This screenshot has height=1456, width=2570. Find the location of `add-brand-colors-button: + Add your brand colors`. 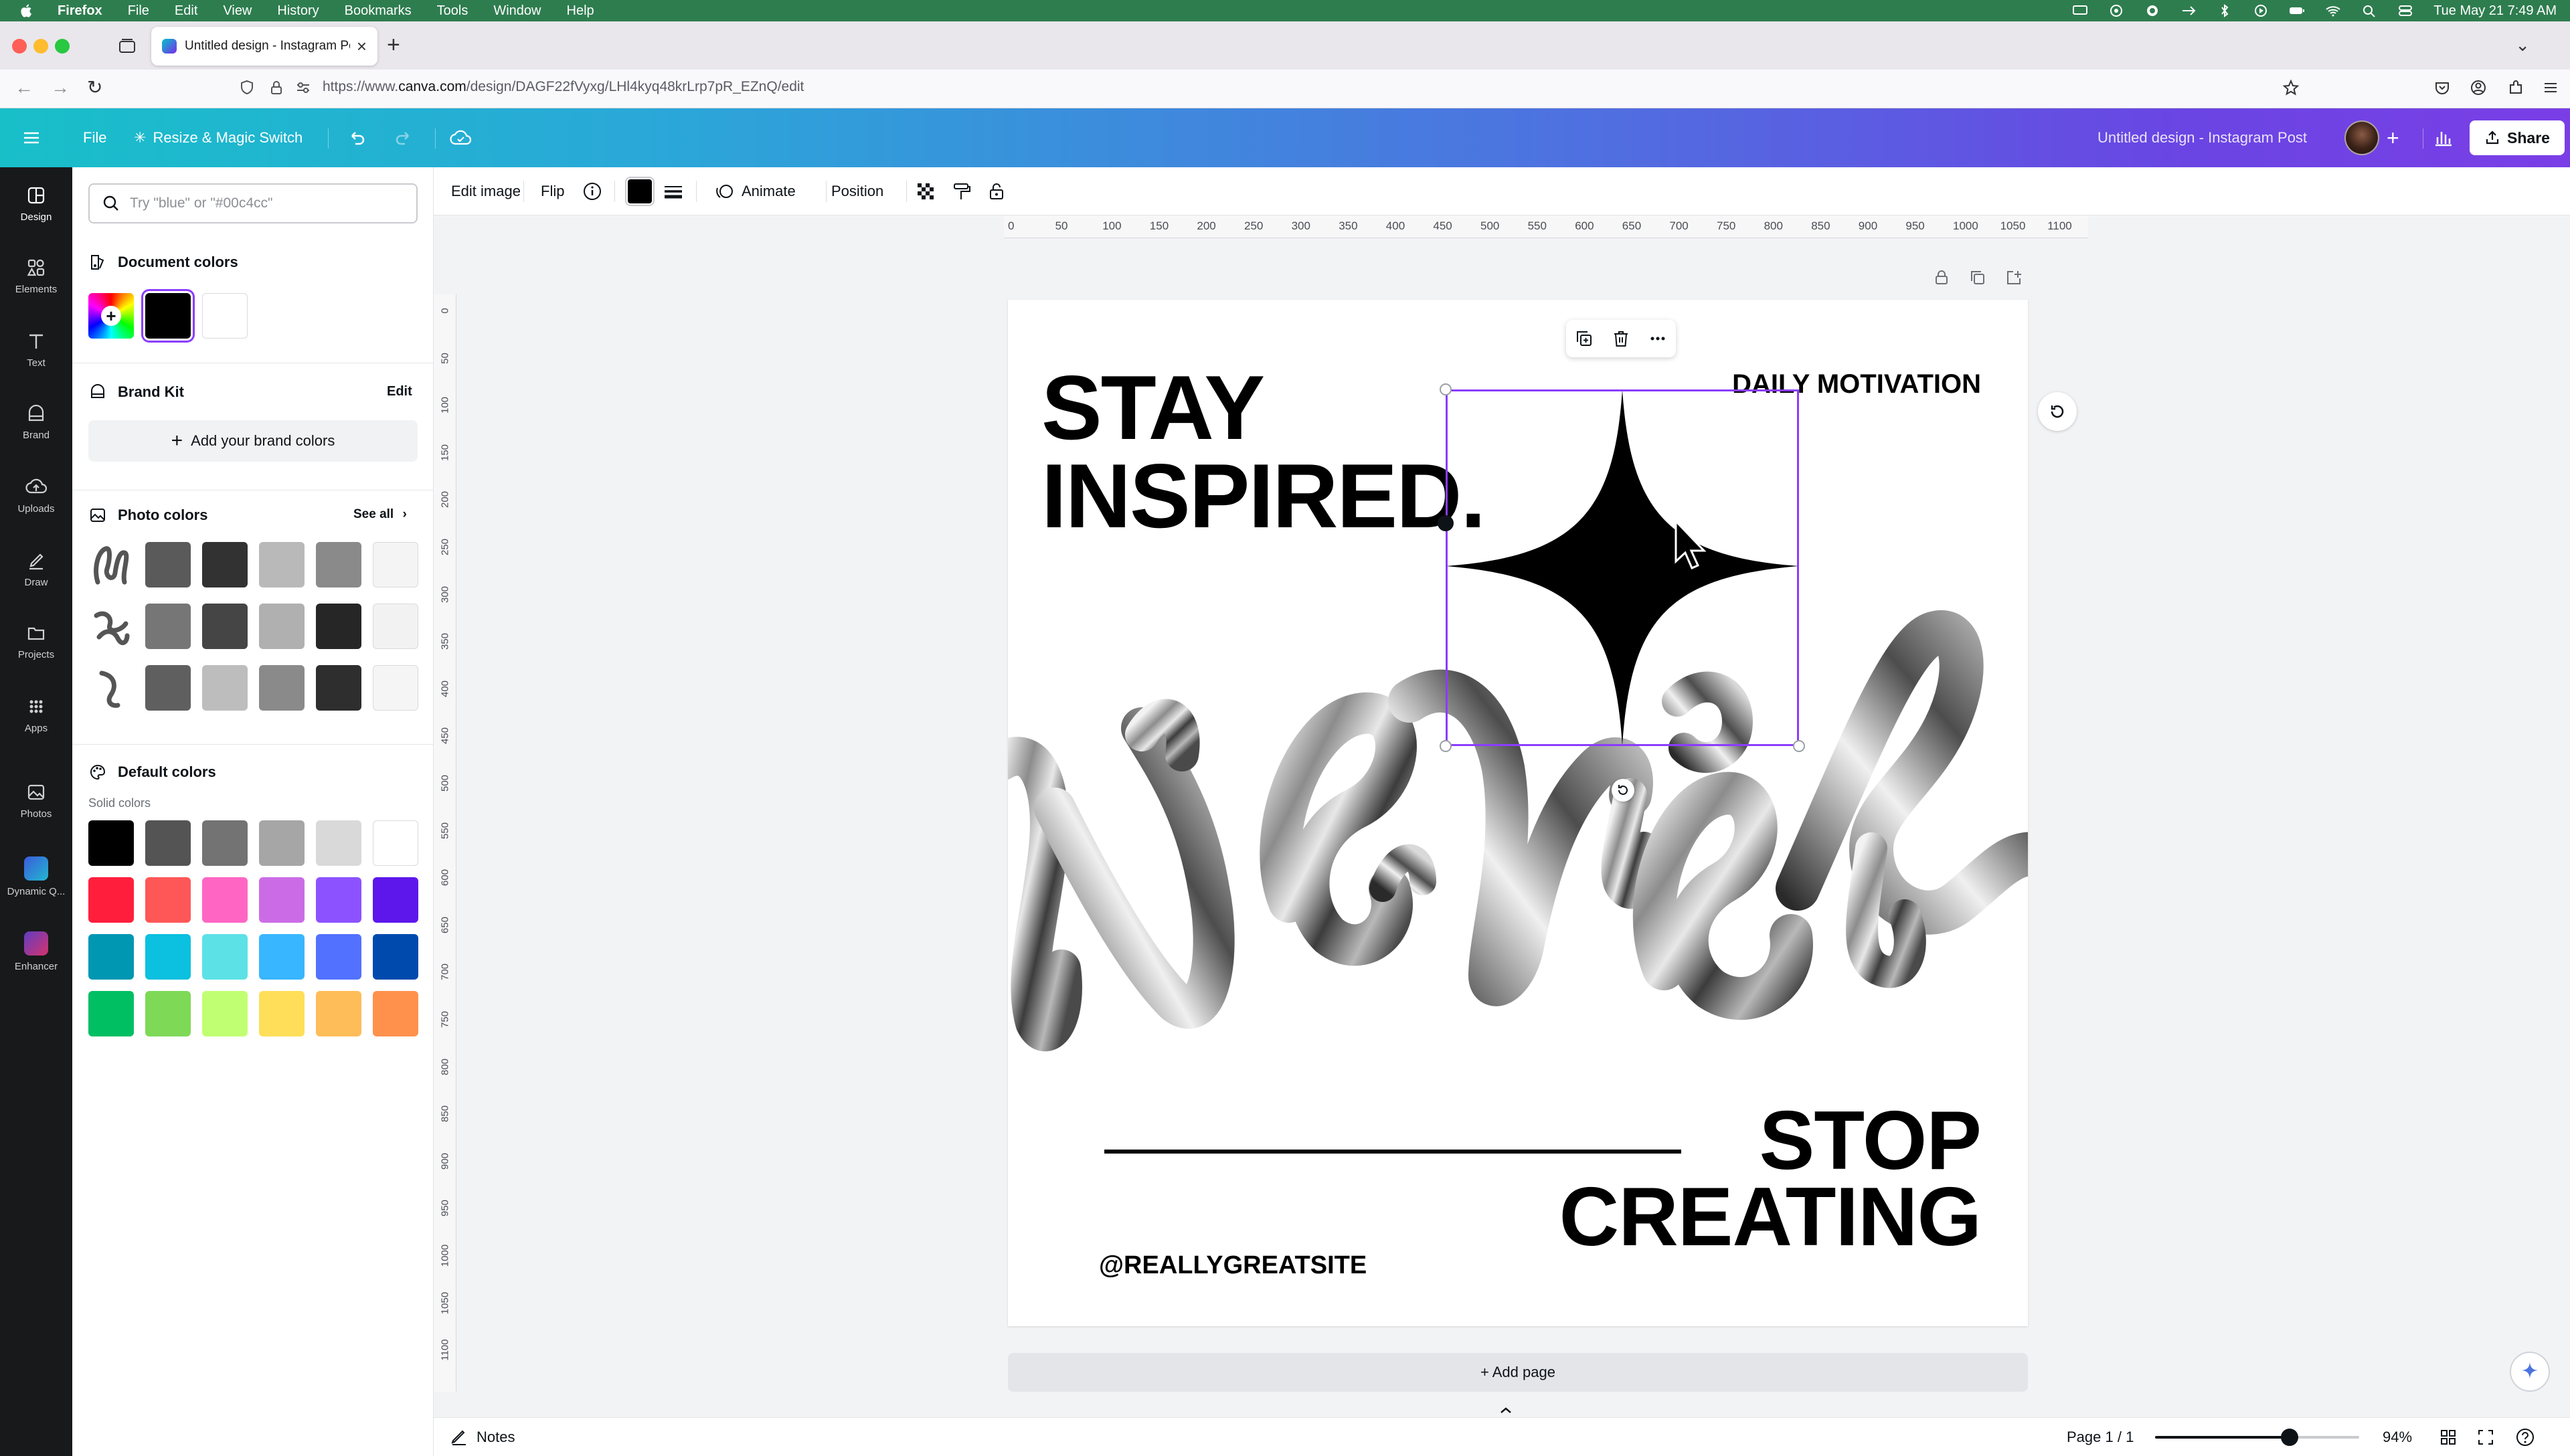

add-brand-colors-button: + Add your brand colors is located at coordinates (253, 441).